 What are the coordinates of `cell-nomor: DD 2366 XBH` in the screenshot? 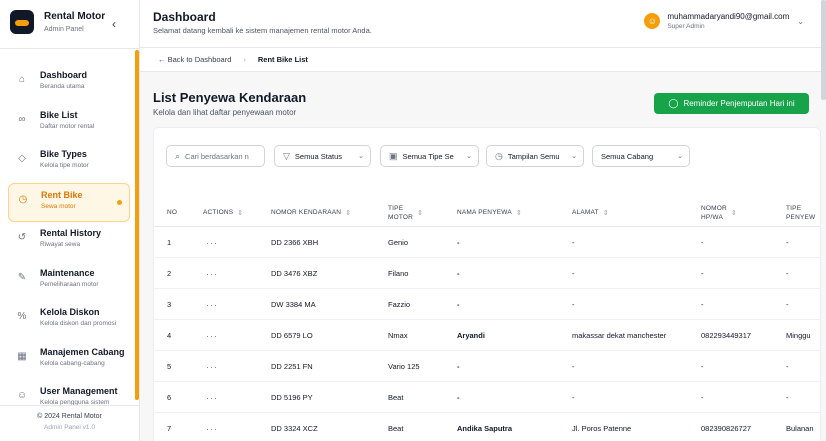 It's located at (295, 242).